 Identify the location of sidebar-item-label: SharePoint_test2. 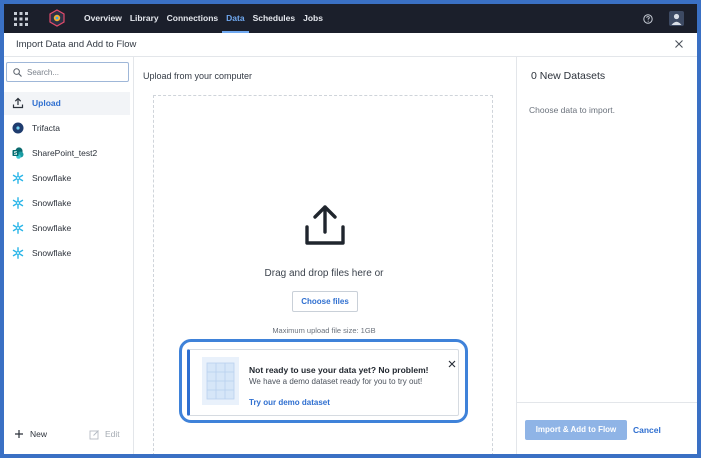
(65, 153).